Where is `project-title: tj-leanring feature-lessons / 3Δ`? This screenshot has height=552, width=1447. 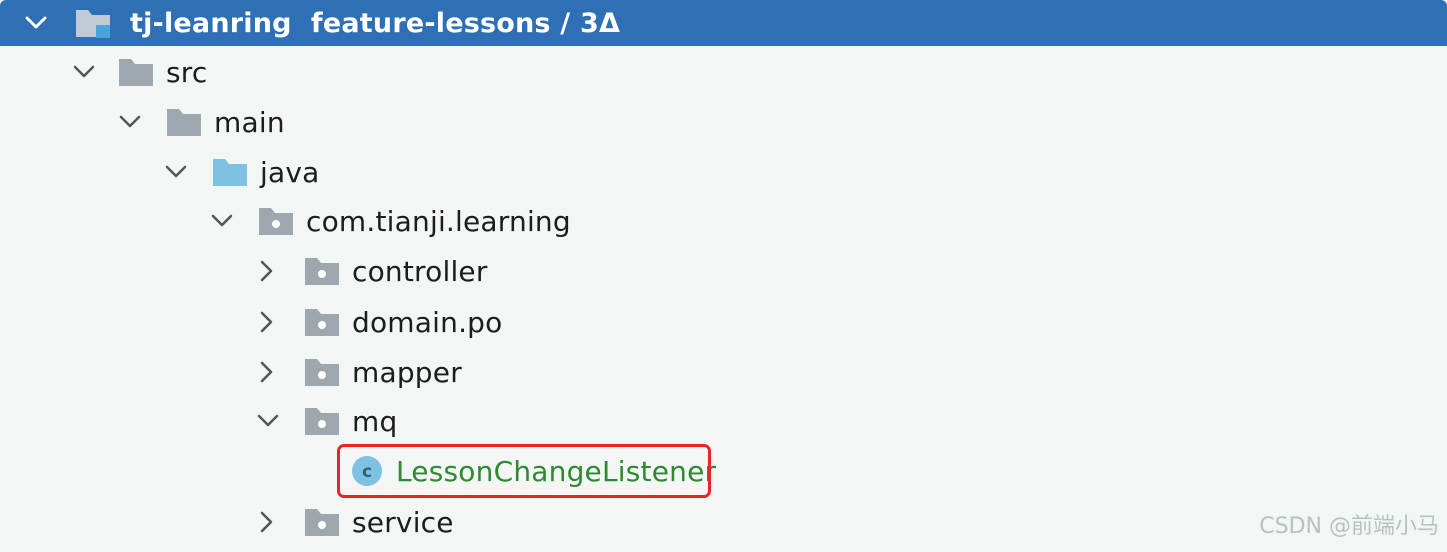
project-title: tj-leanring feature-lessons / 3Δ is located at coordinates (375, 23).